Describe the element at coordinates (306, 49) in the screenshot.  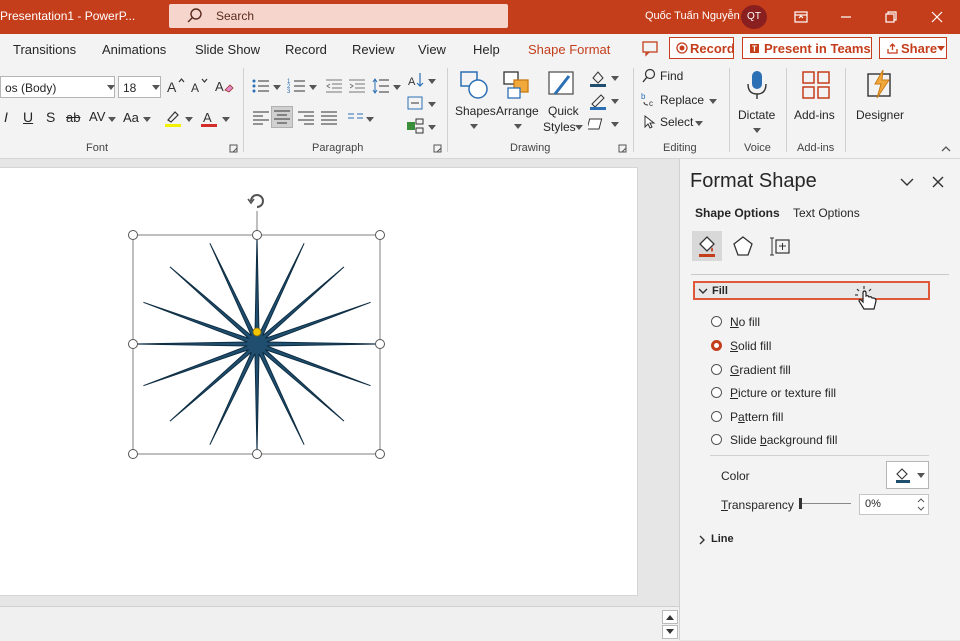
I see `tab-record: Record` at that location.